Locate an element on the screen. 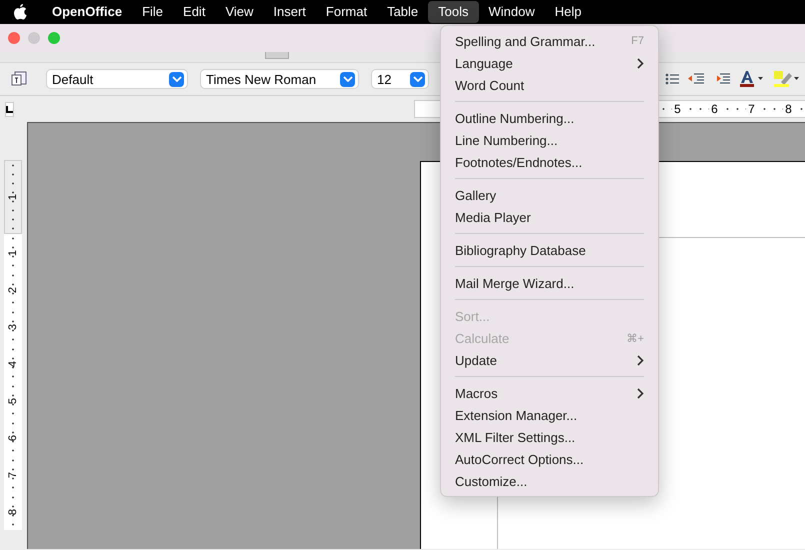 The height and width of the screenshot is (550, 805). shortcut-label: F7 is located at coordinates (637, 41).